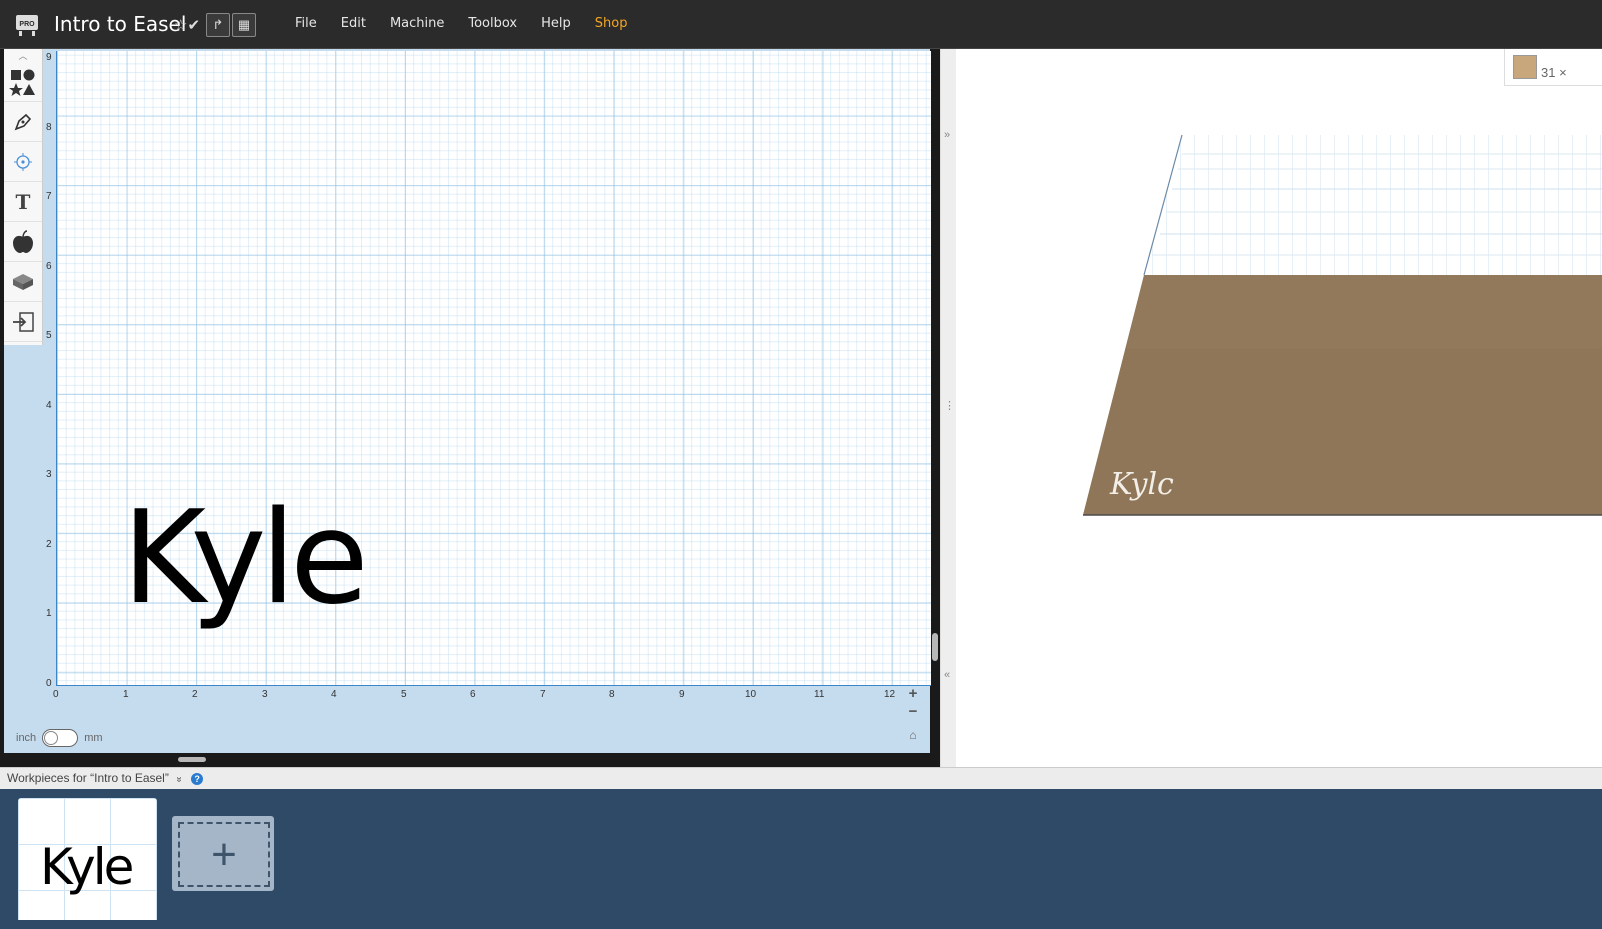 The height and width of the screenshot is (929, 1602). What do you see at coordinates (244, 25) in the screenshot?
I see `view-icon: ▦` at bounding box center [244, 25].